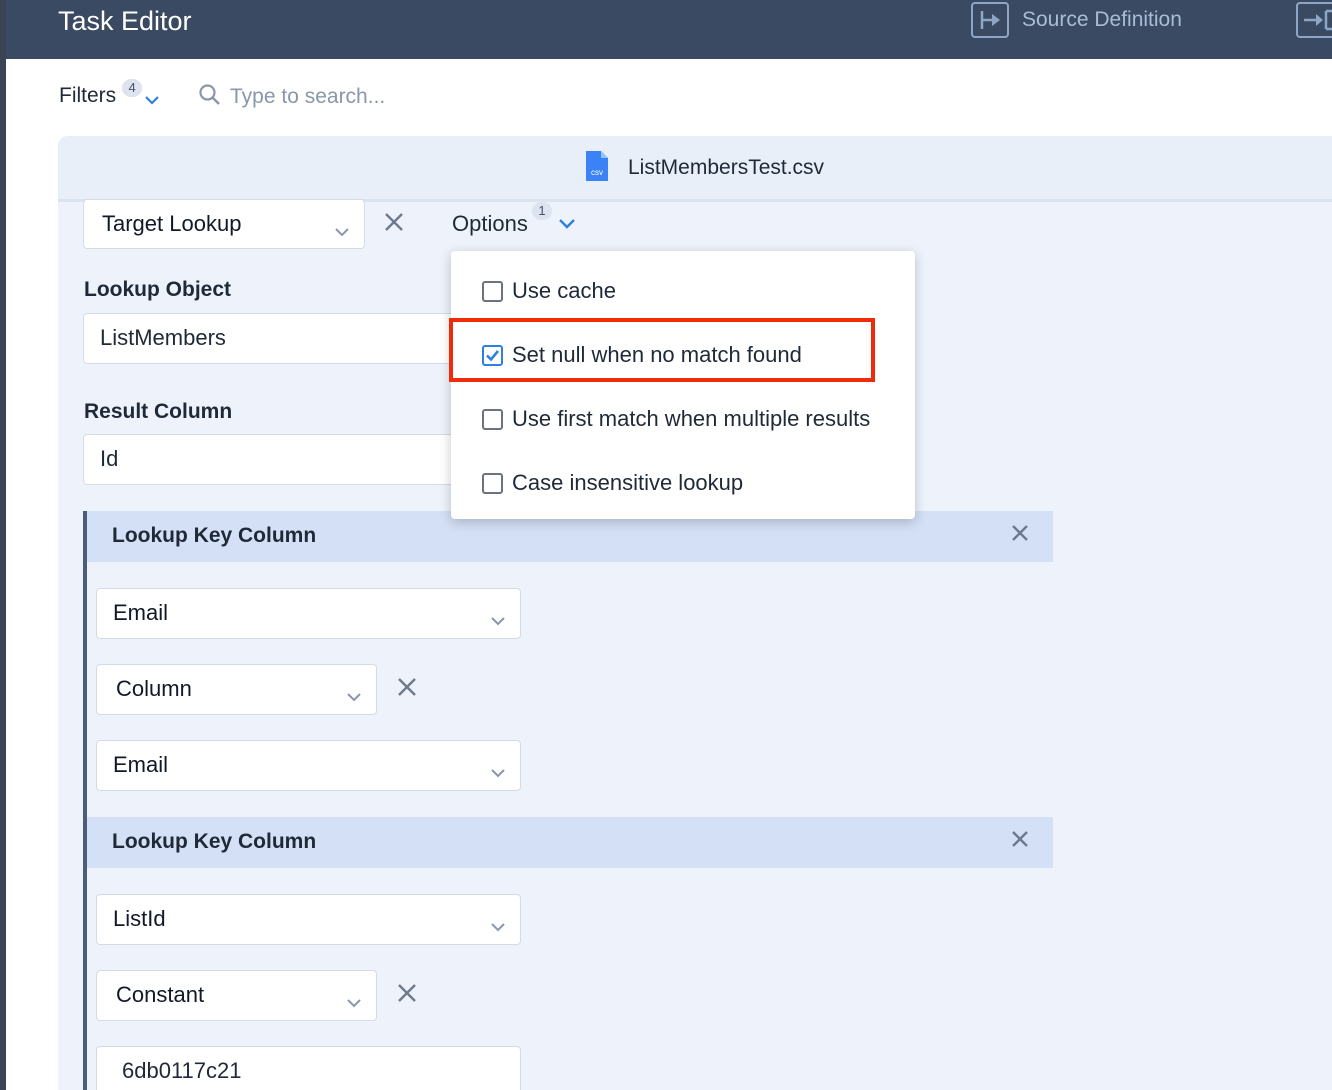  I want to click on task-type-select: Target Lookup, so click(224, 224).